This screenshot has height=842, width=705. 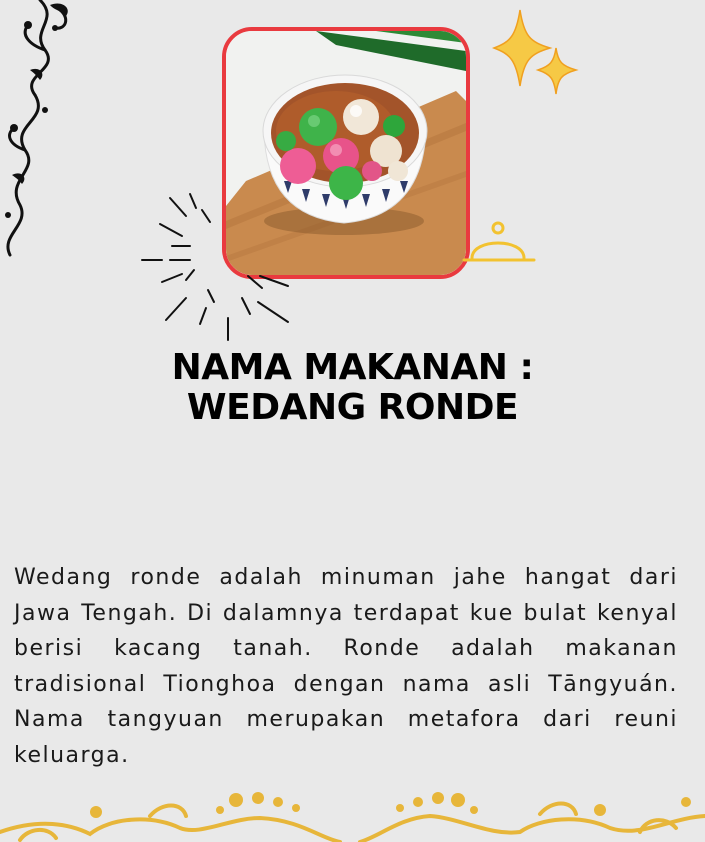 I want to click on burst-lines-icon, so click(x=215, y=267).